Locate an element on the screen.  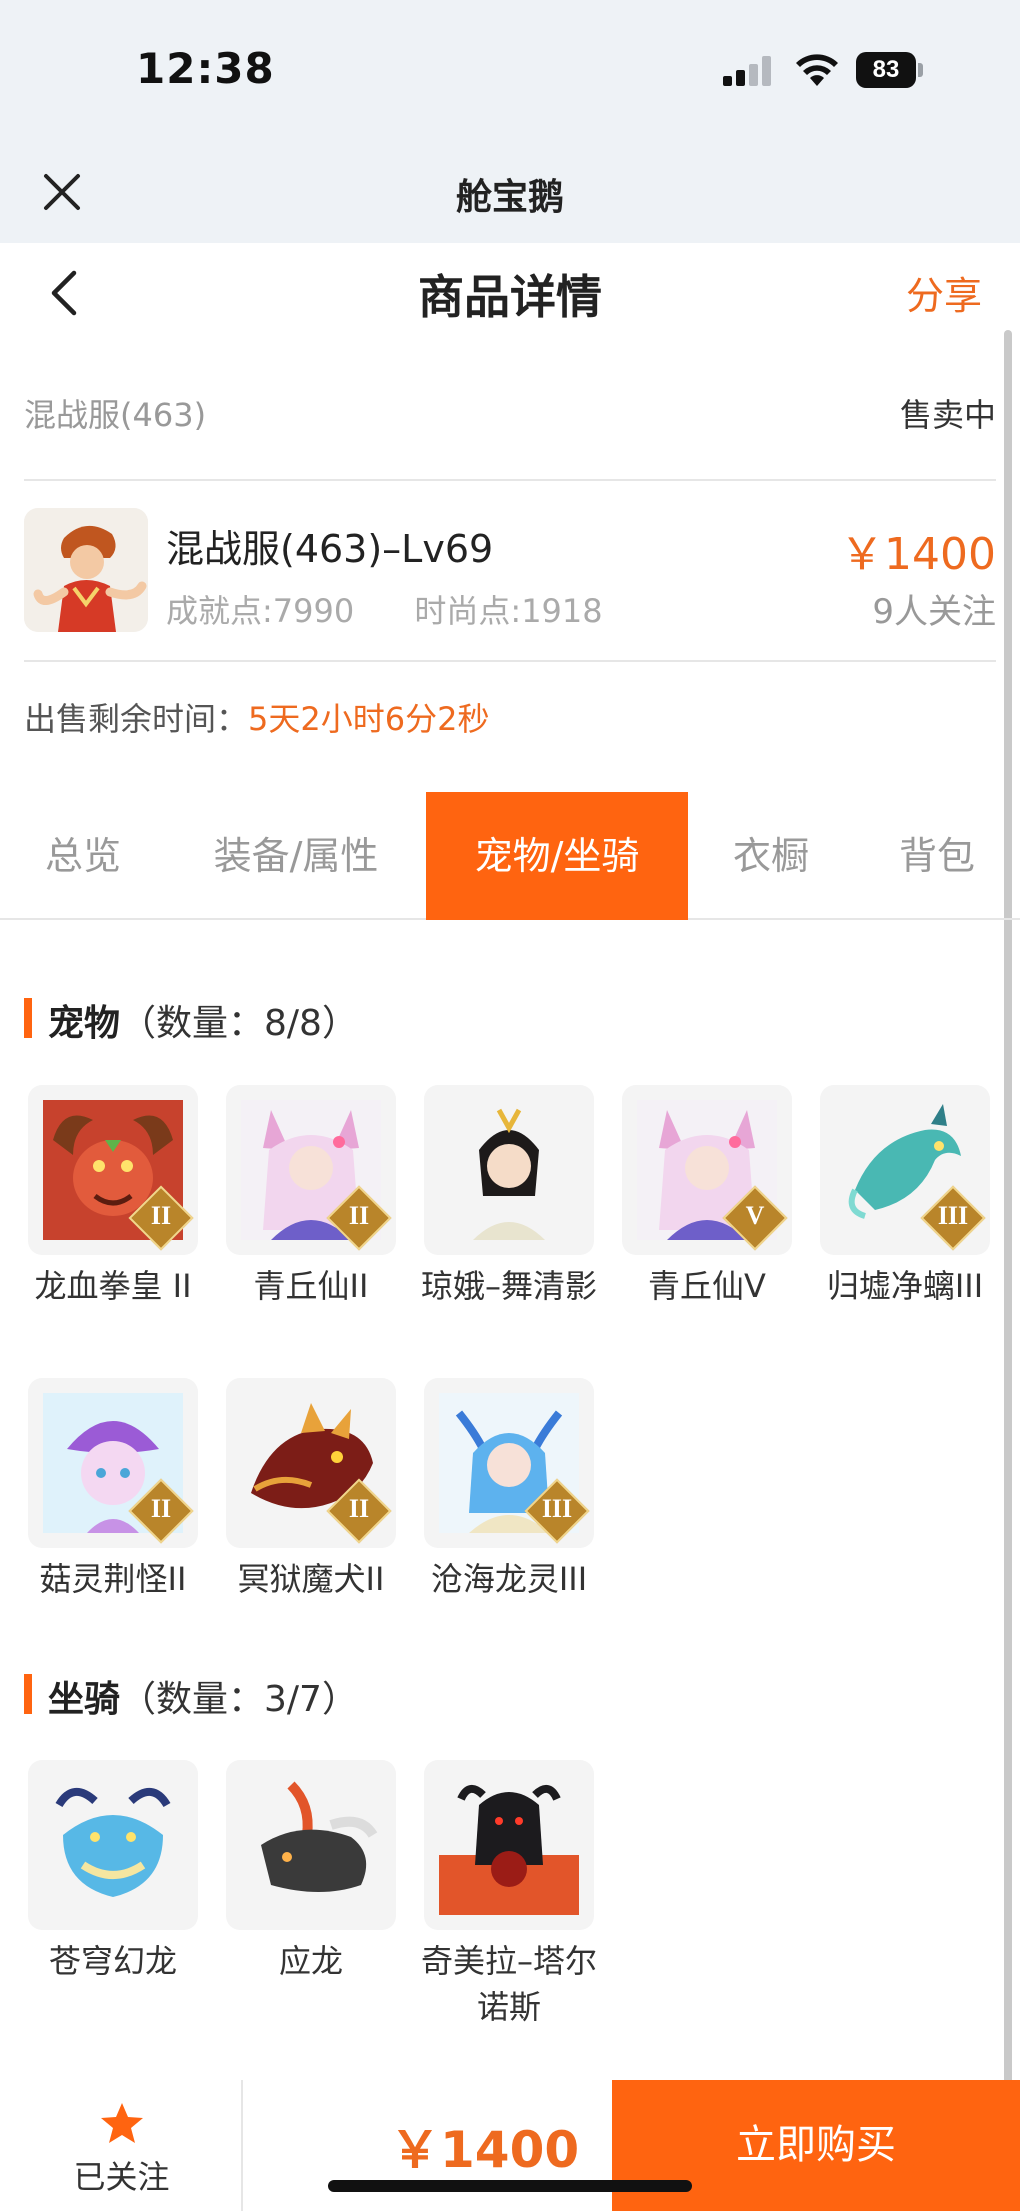
detail-tabs: 总览 装备/属性 宠物/坐骑 衣橱 背包 is located at coordinates (510, 856).